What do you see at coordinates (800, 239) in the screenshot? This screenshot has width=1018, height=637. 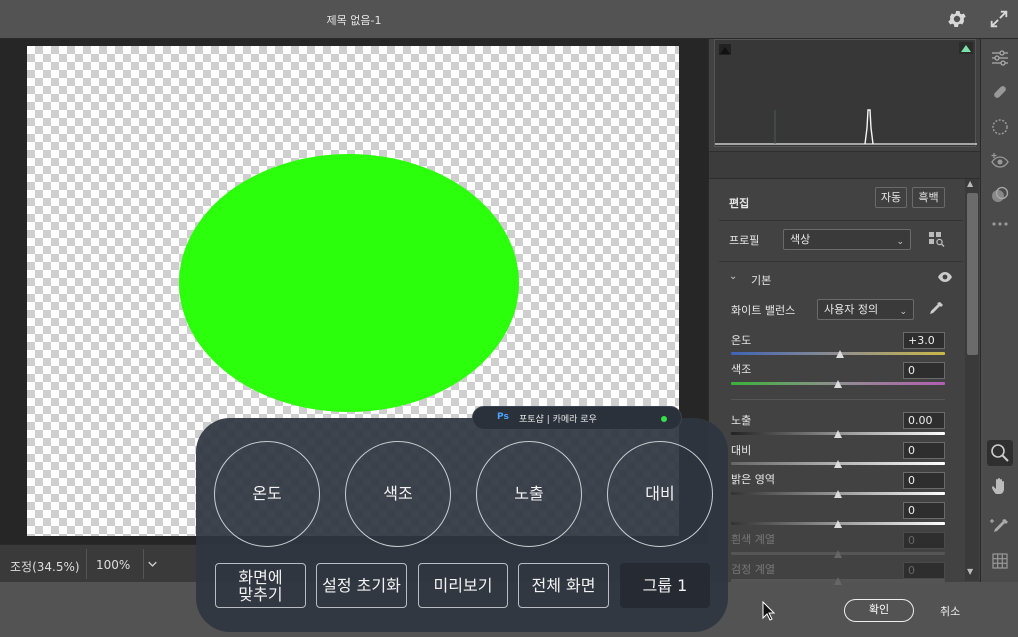 I see `profile-select-value: 색상` at bounding box center [800, 239].